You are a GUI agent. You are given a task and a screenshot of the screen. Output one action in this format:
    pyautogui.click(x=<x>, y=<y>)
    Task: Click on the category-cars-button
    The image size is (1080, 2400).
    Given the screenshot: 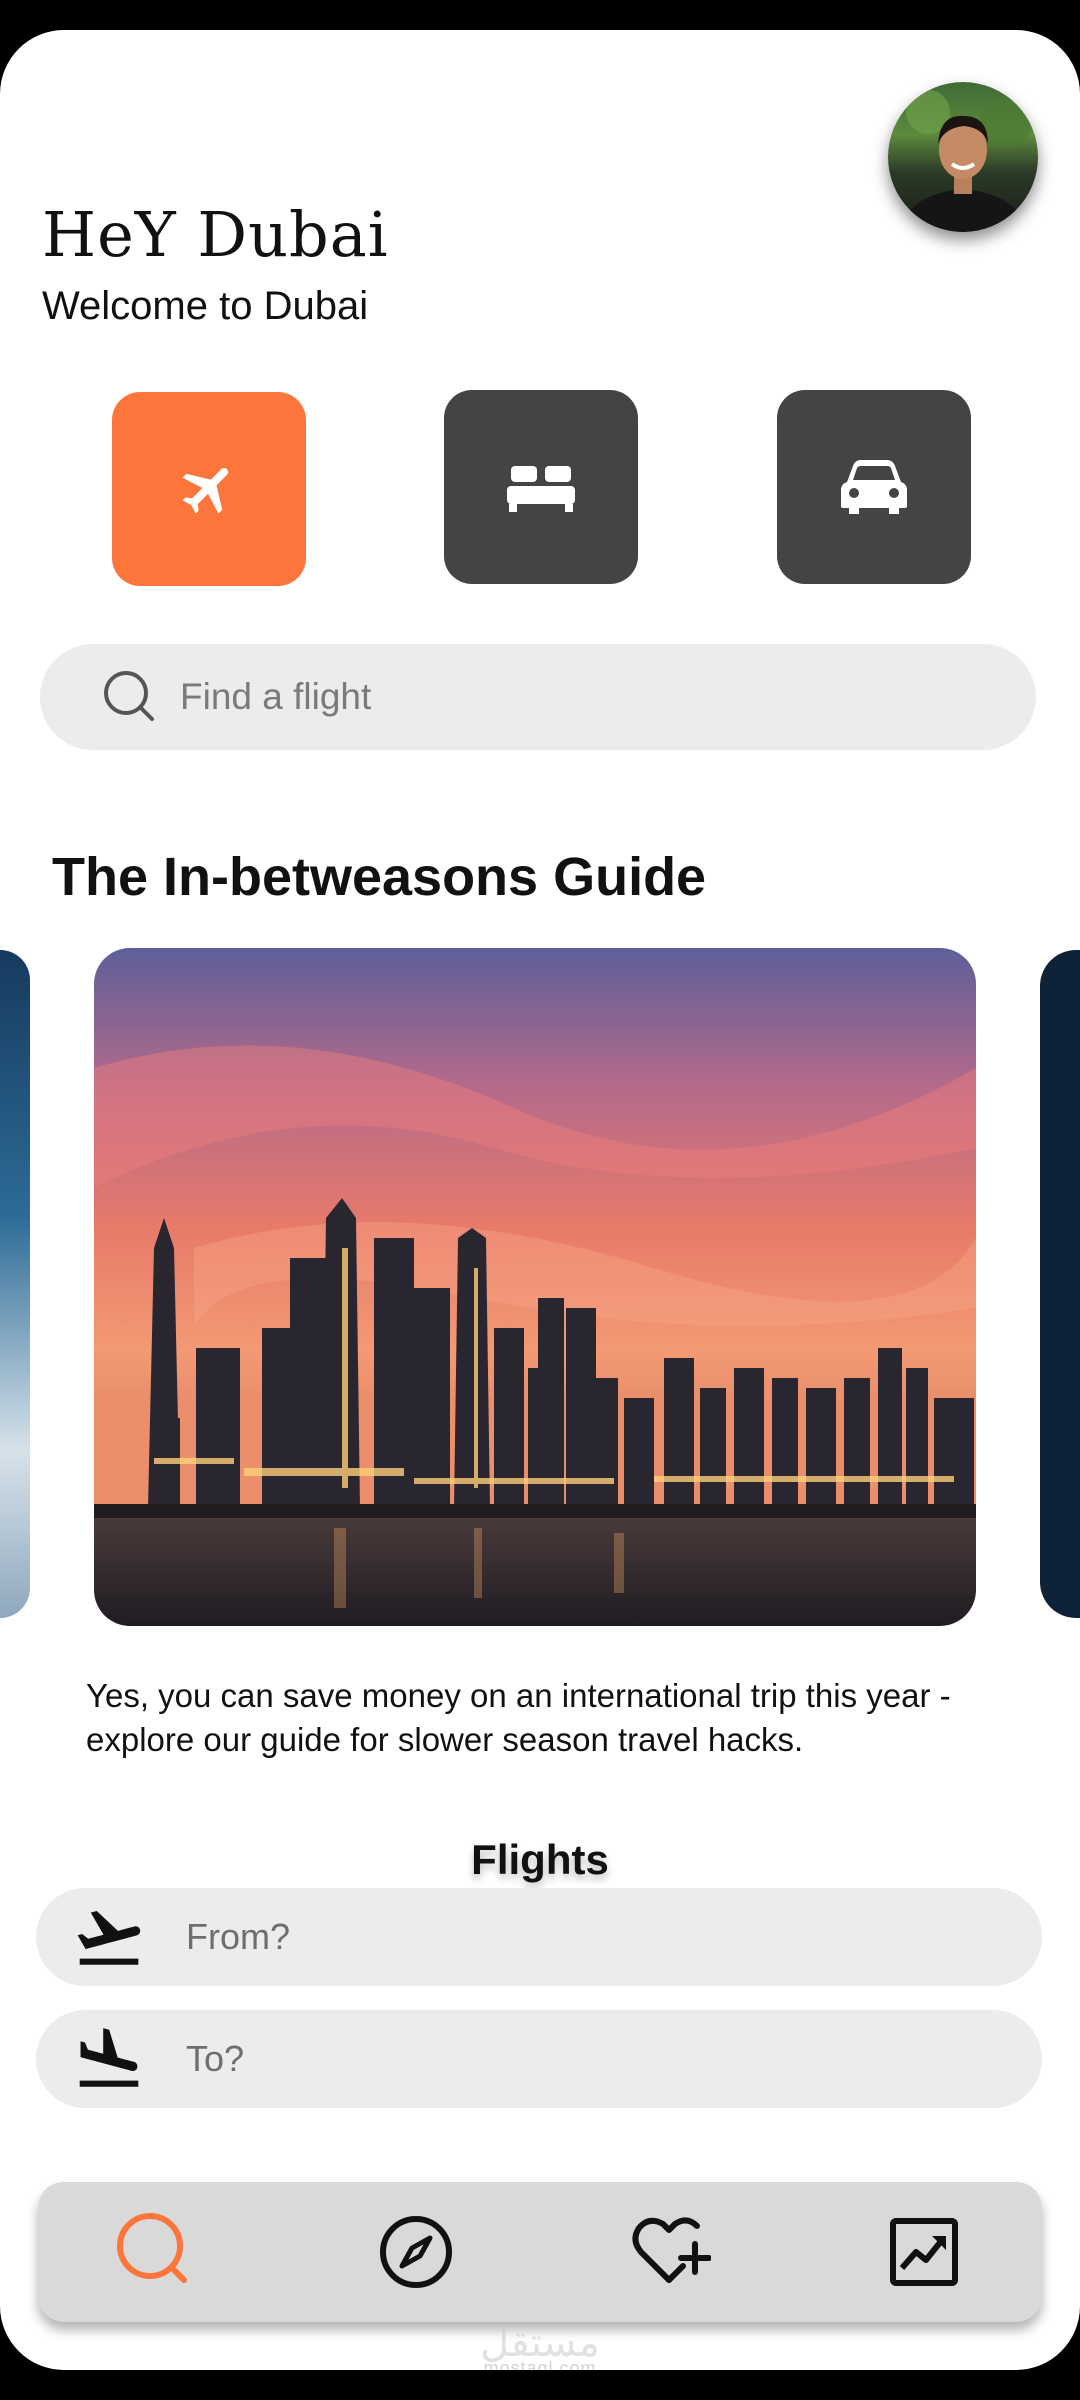 What is the action you would take?
    pyautogui.click(x=874, y=487)
    